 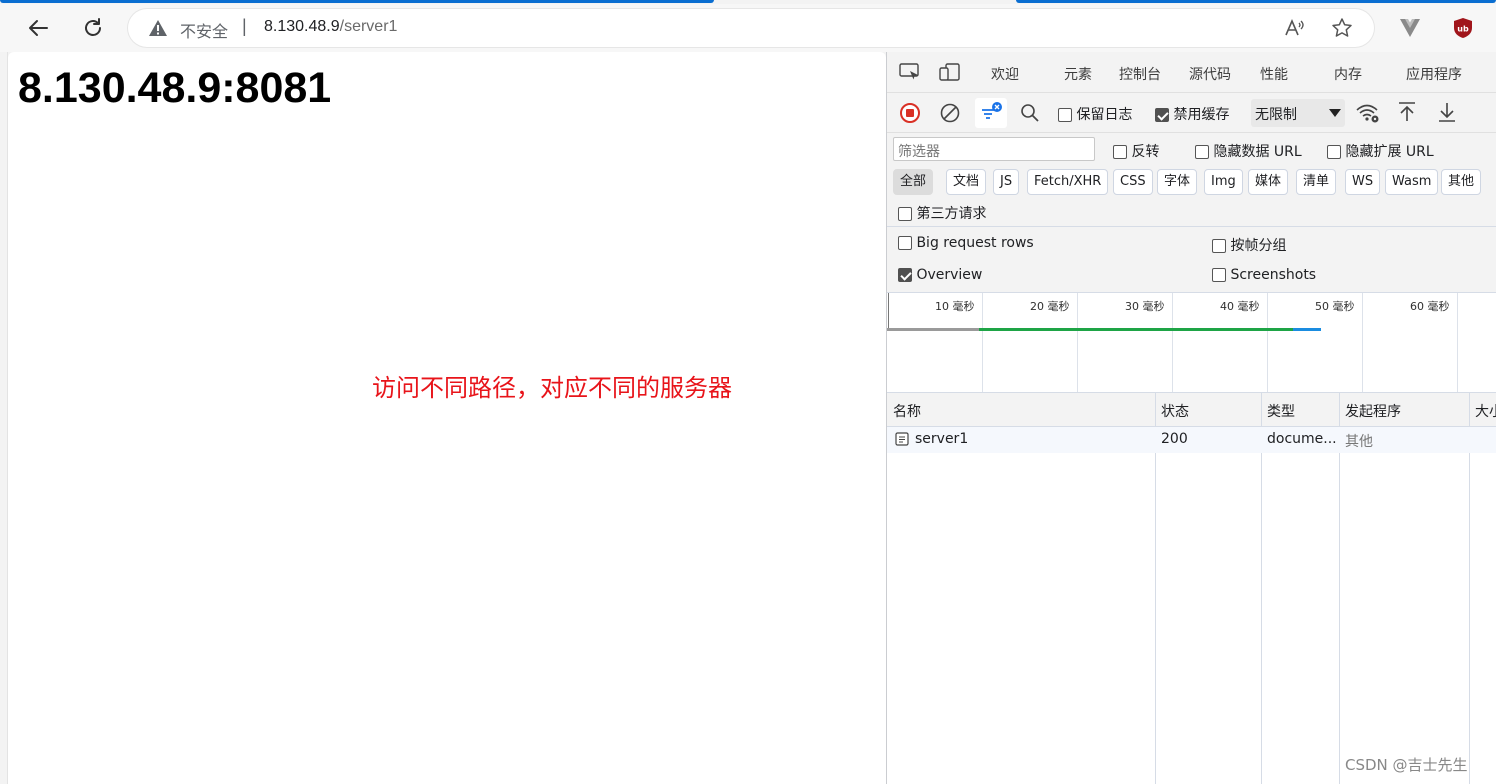 What do you see at coordinates (158, 30) in the screenshot?
I see `warning-icon` at bounding box center [158, 30].